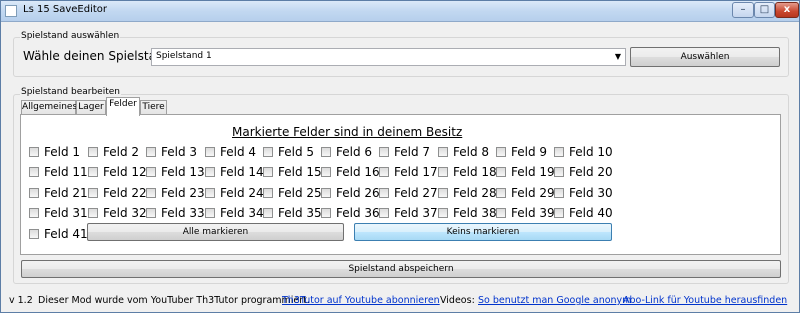 The image size is (800, 313). I want to click on video-link: So benutzt man Google anonym, so click(554, 300).